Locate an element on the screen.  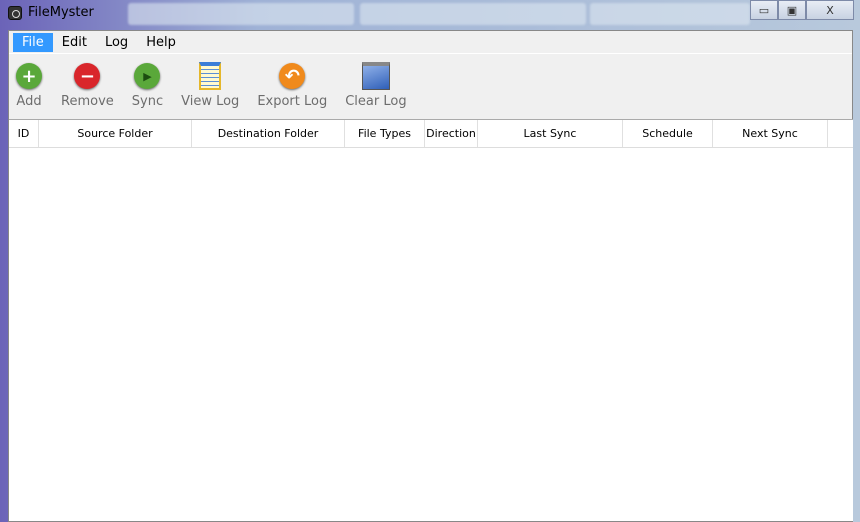
remove-label: Remove is located at coordinates (87, 101).